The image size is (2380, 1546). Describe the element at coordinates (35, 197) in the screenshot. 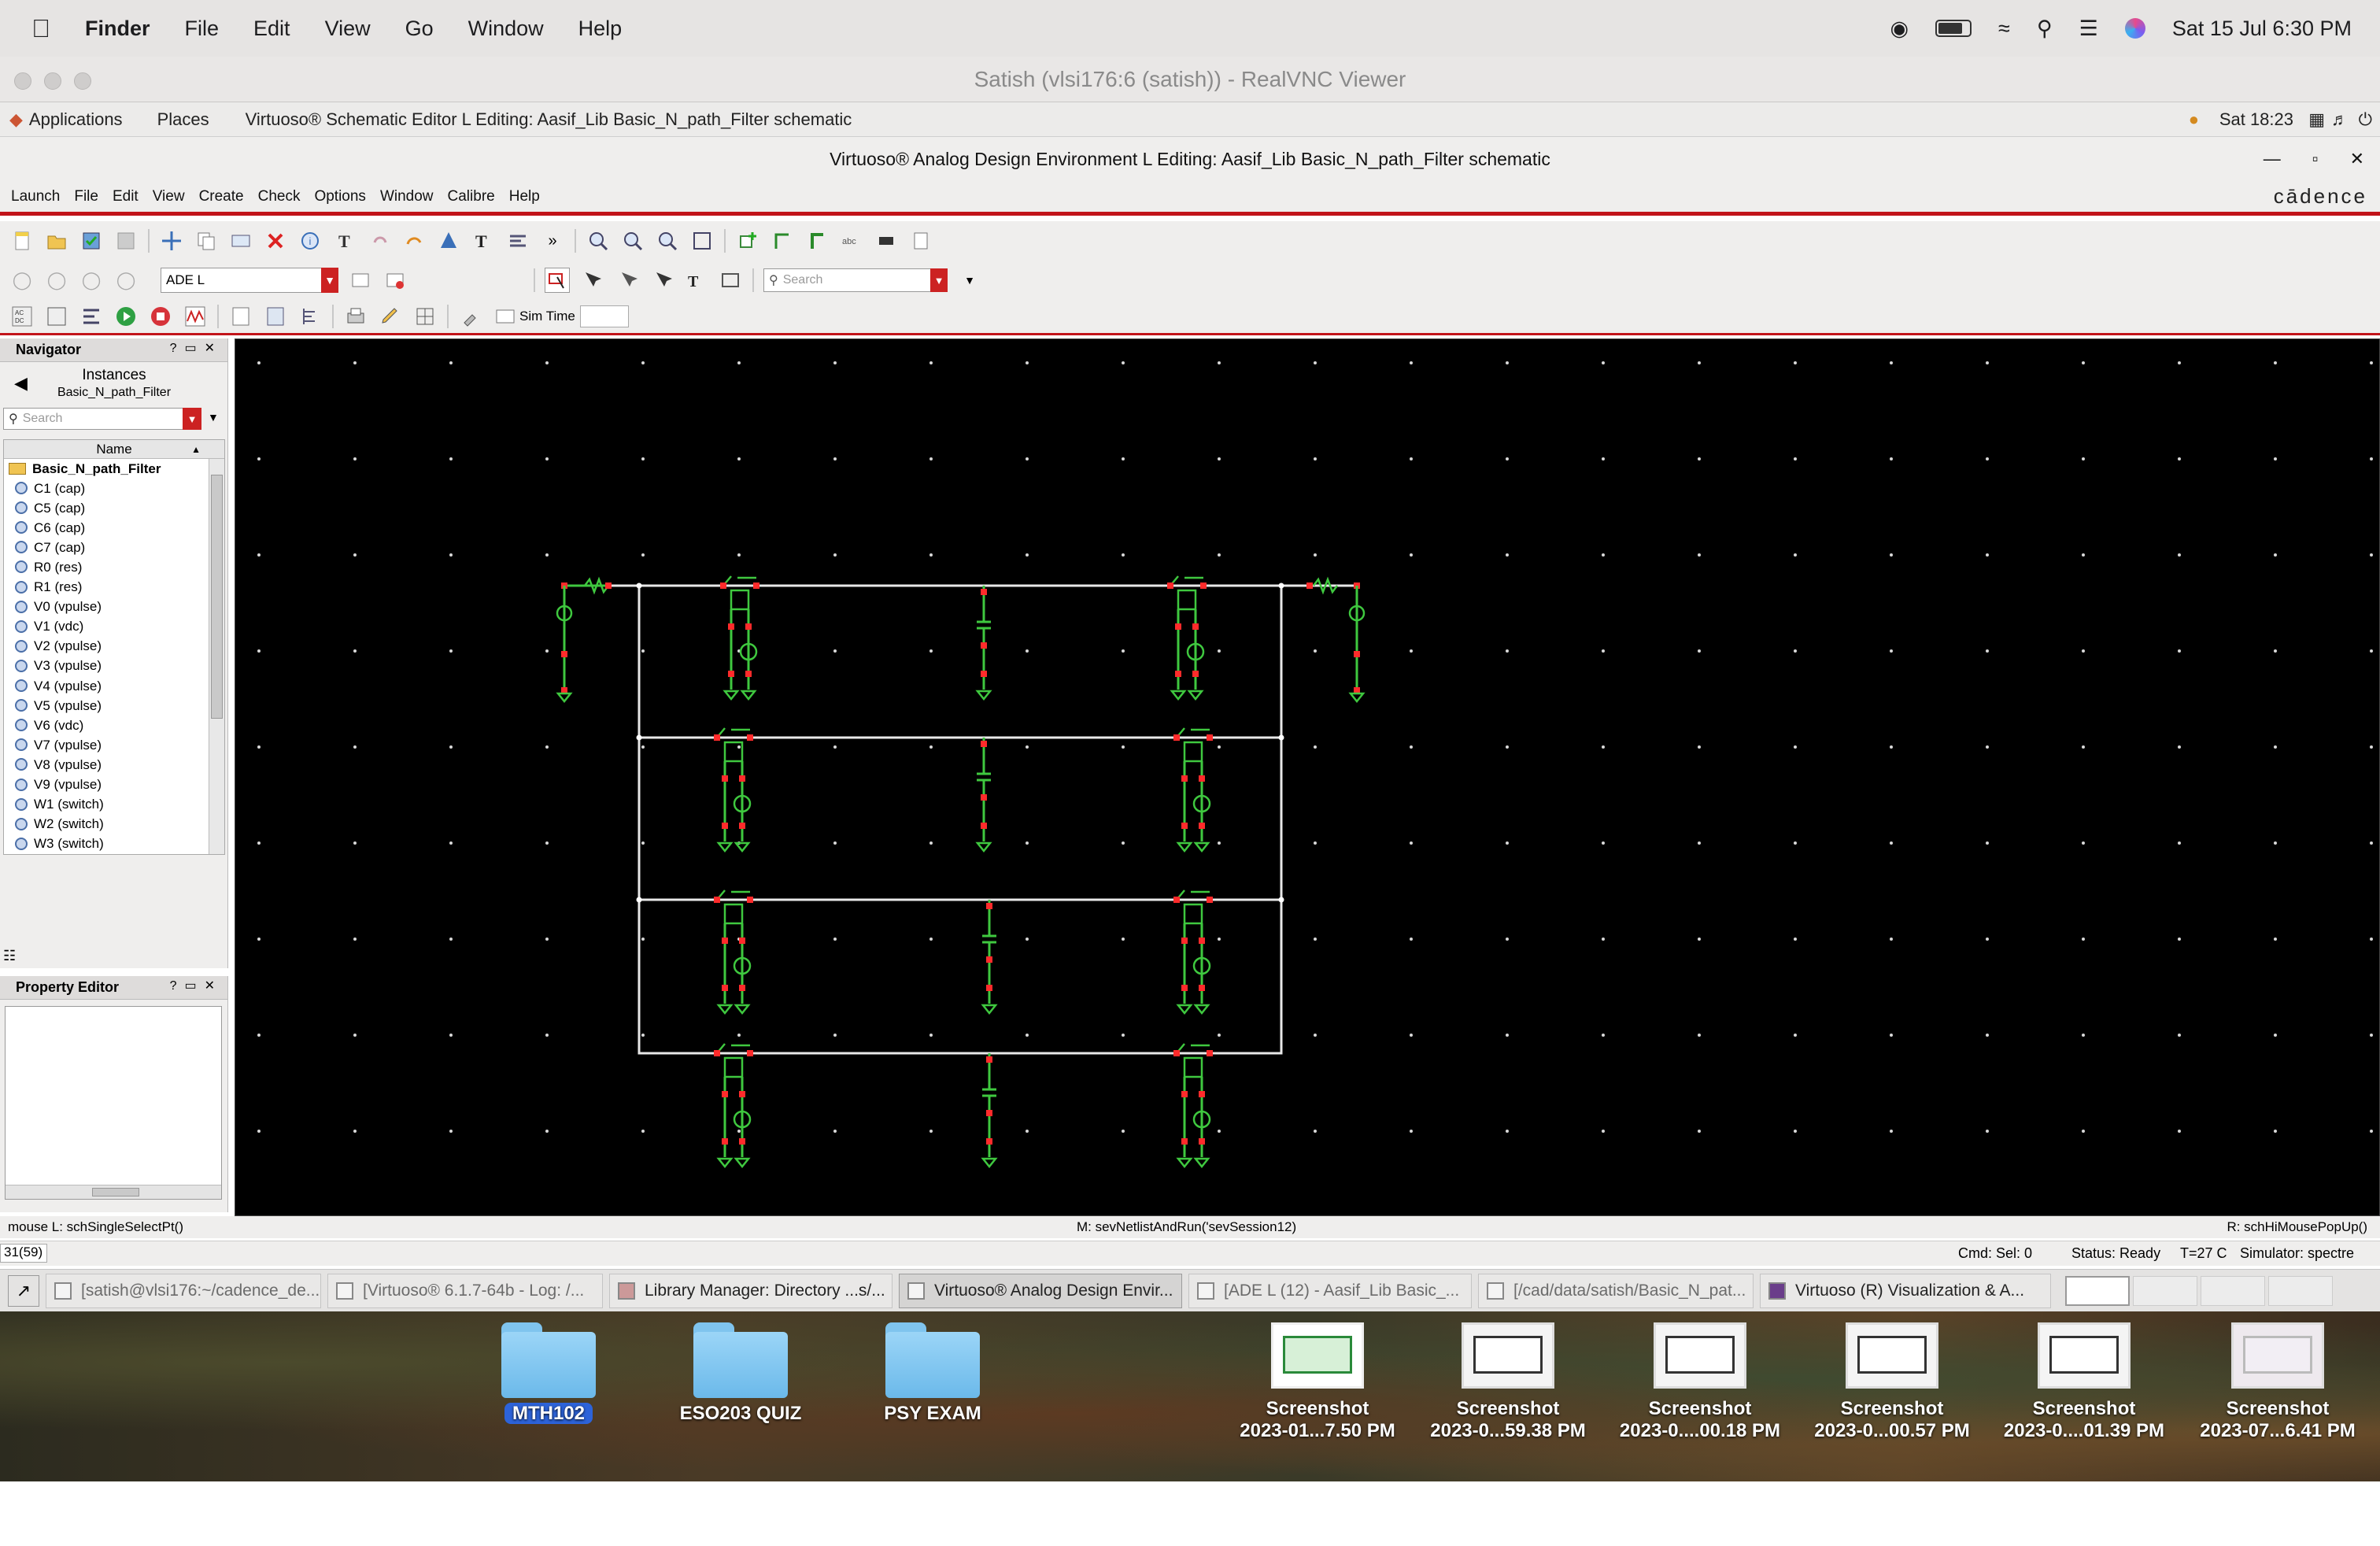

I see `menu-launch: Launch` at that location.